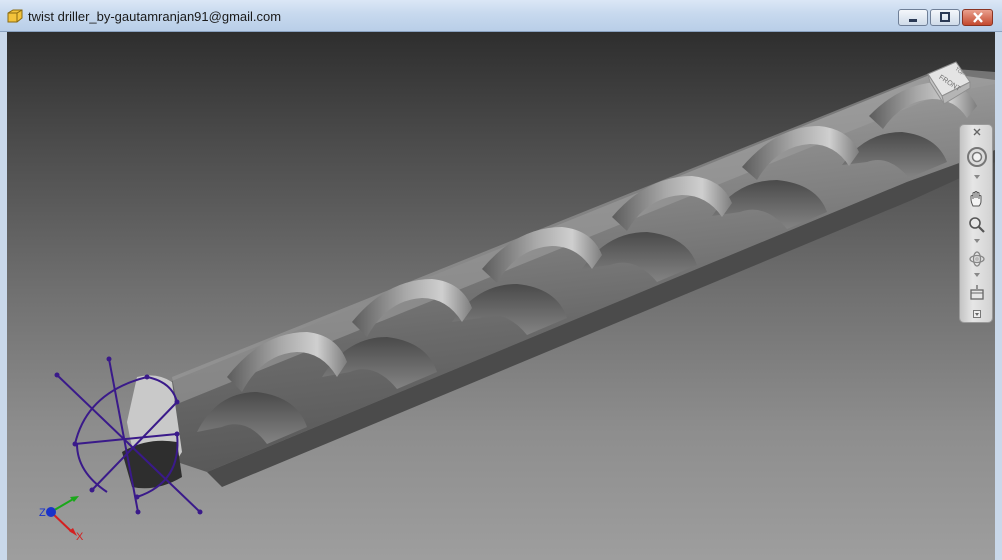 This screenshot has height=560, width=1002. I want to click on customize-icon, so click(977, 314).